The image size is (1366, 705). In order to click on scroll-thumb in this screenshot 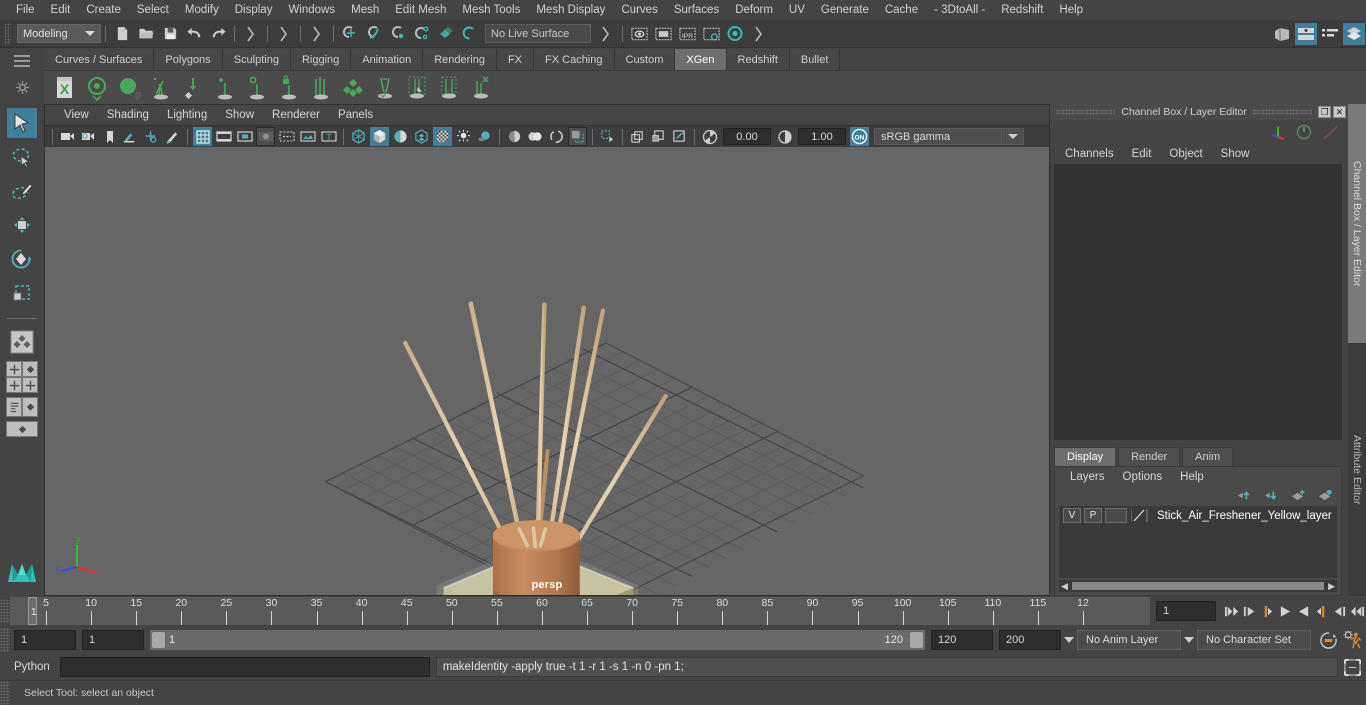, I will do `click(1198, 586)`.